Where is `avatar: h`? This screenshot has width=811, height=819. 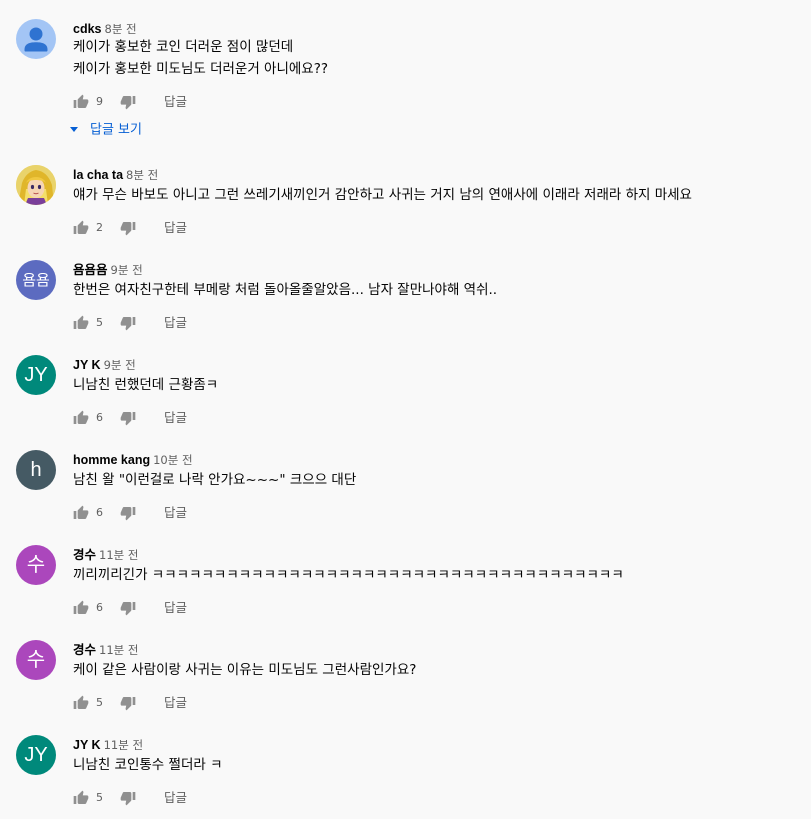
avatar: h is located at coordinates (36, 470).